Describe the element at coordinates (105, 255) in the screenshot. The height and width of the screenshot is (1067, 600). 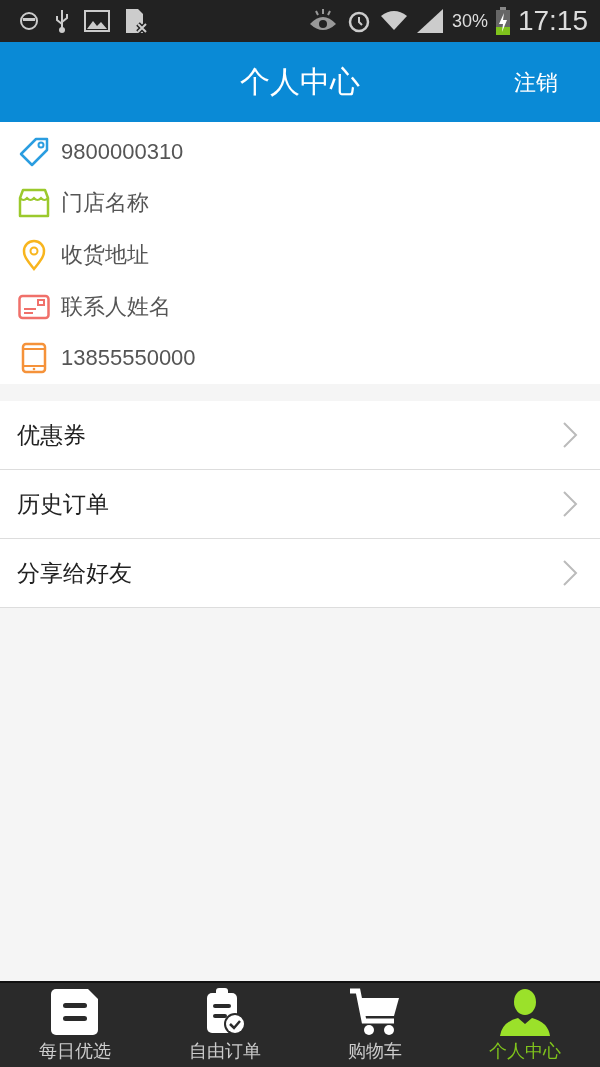
I see `profile-value: 收货地址` at that location.